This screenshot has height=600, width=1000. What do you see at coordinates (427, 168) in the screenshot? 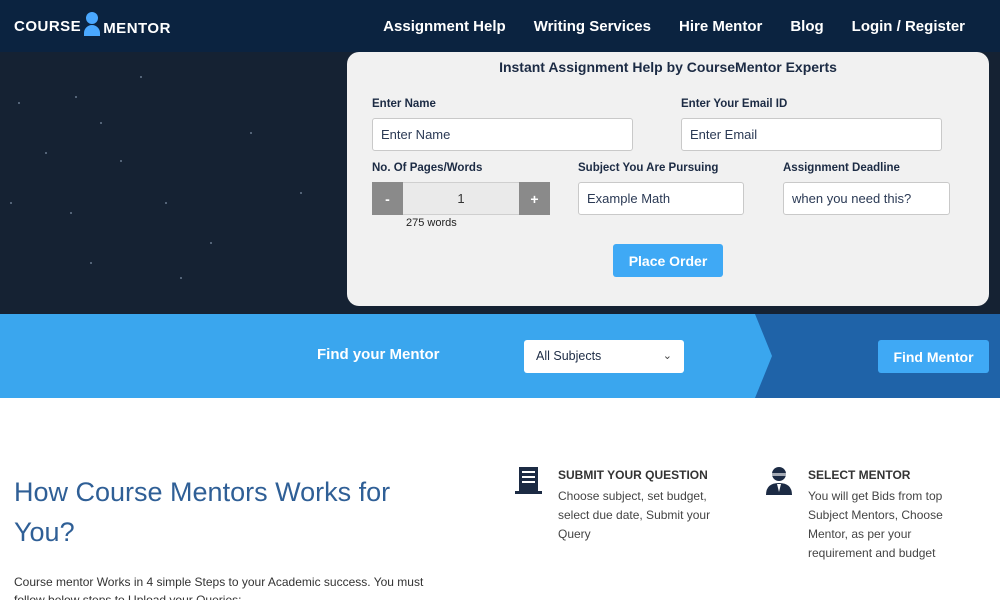
I see `pages-label: No. Of Pages/Words` at bounding box center [427, 168].